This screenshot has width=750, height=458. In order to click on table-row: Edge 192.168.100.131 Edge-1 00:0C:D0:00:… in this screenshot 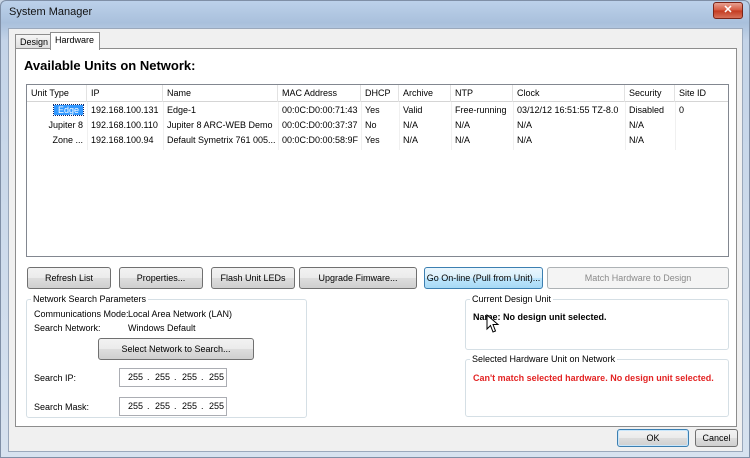, I will do `click(377, 110)`.